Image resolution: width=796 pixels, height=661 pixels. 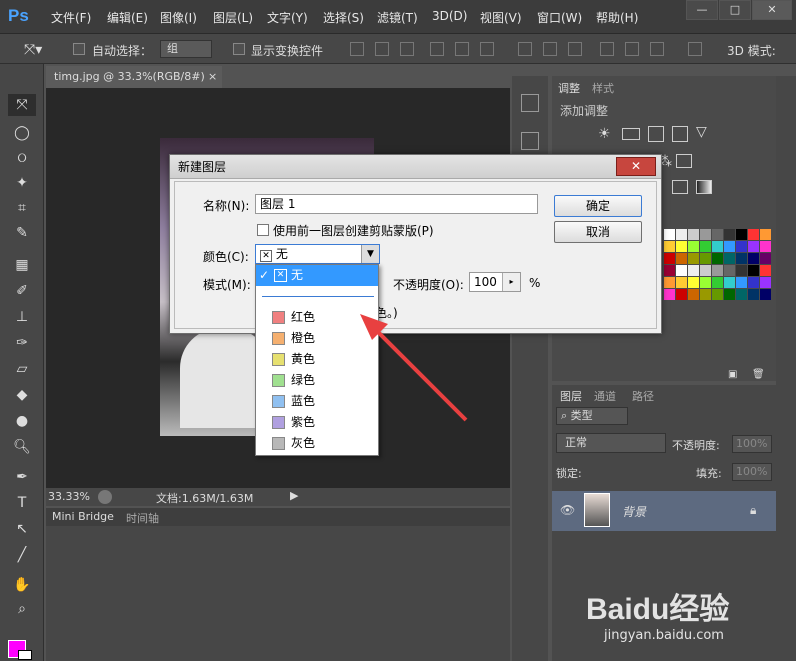 I want to click on layer-row-background: 👁︎ 背景 🔒︎, so click(x=664, y=511).